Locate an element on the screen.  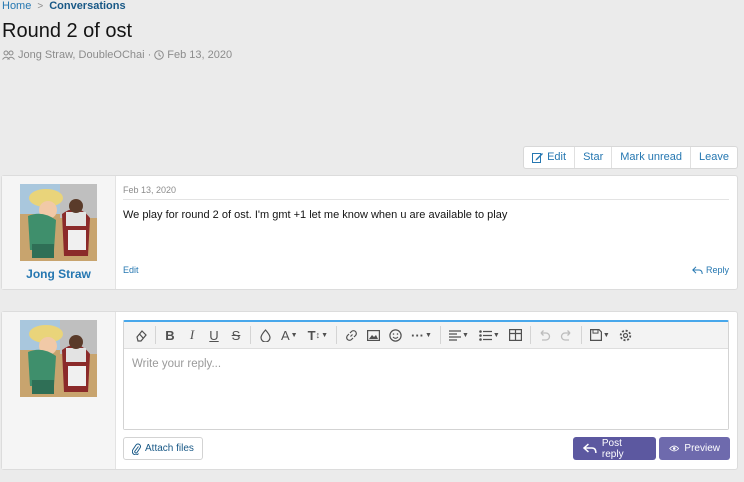
page-title: Round 2 of ost is located at coordinates (67, 31).